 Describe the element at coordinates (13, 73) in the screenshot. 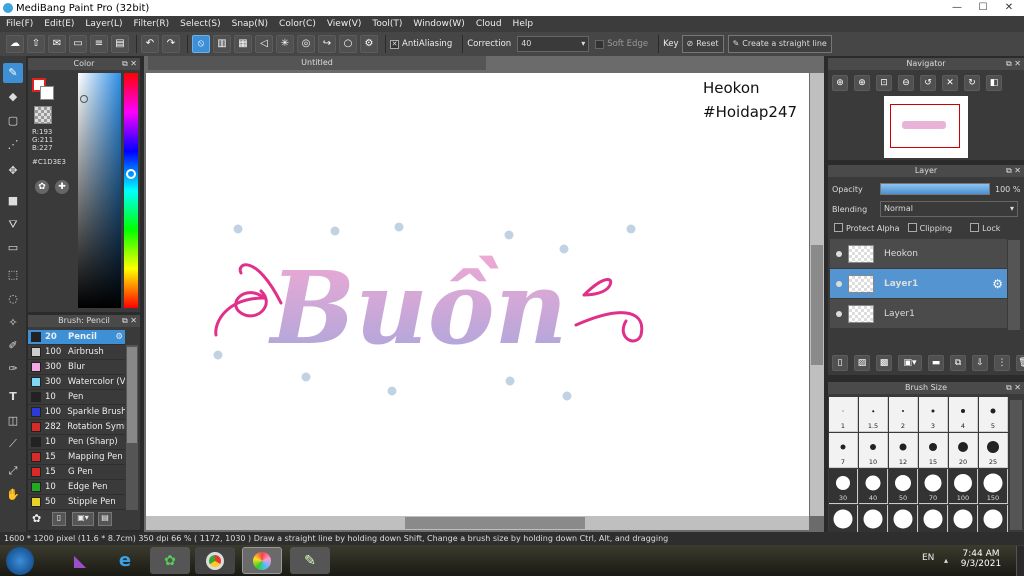

I see `brush-tool-icon: ✎` at that location.